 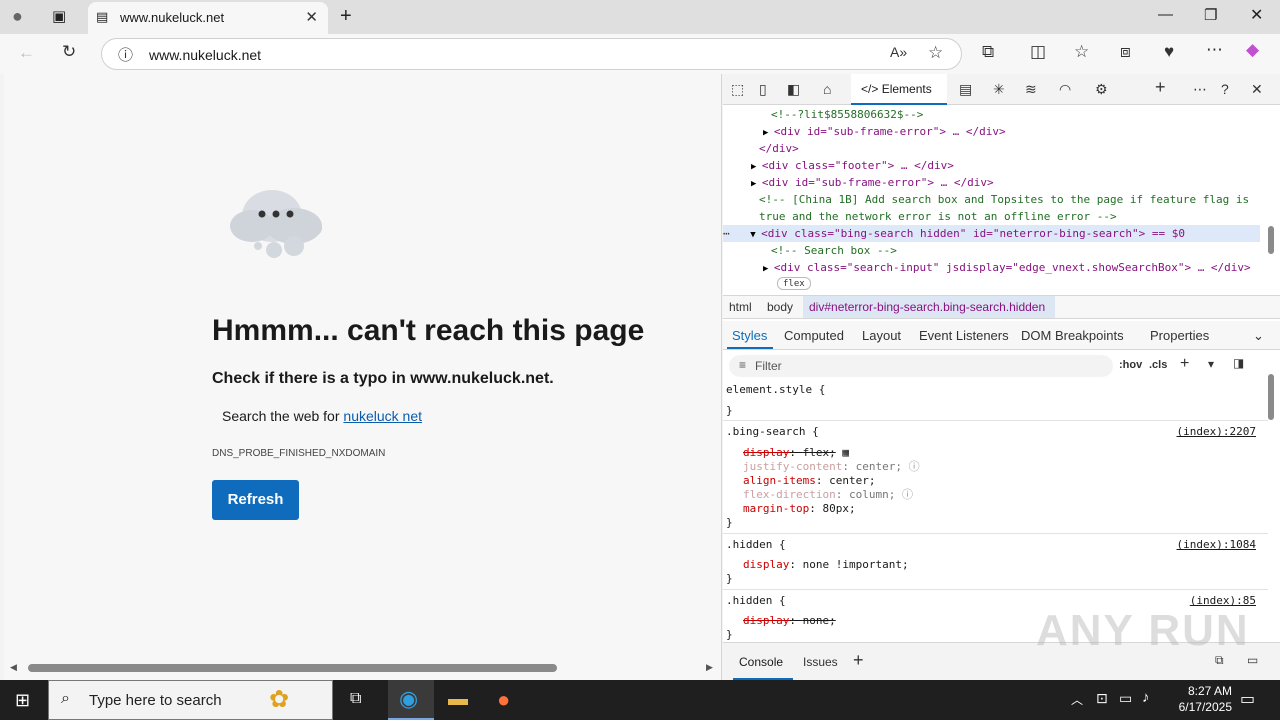 What do you see at coordinates (1216, 544) in the screenshot?
I see `rule-source-link: (index):1084` at bounding box center [1216, 544].